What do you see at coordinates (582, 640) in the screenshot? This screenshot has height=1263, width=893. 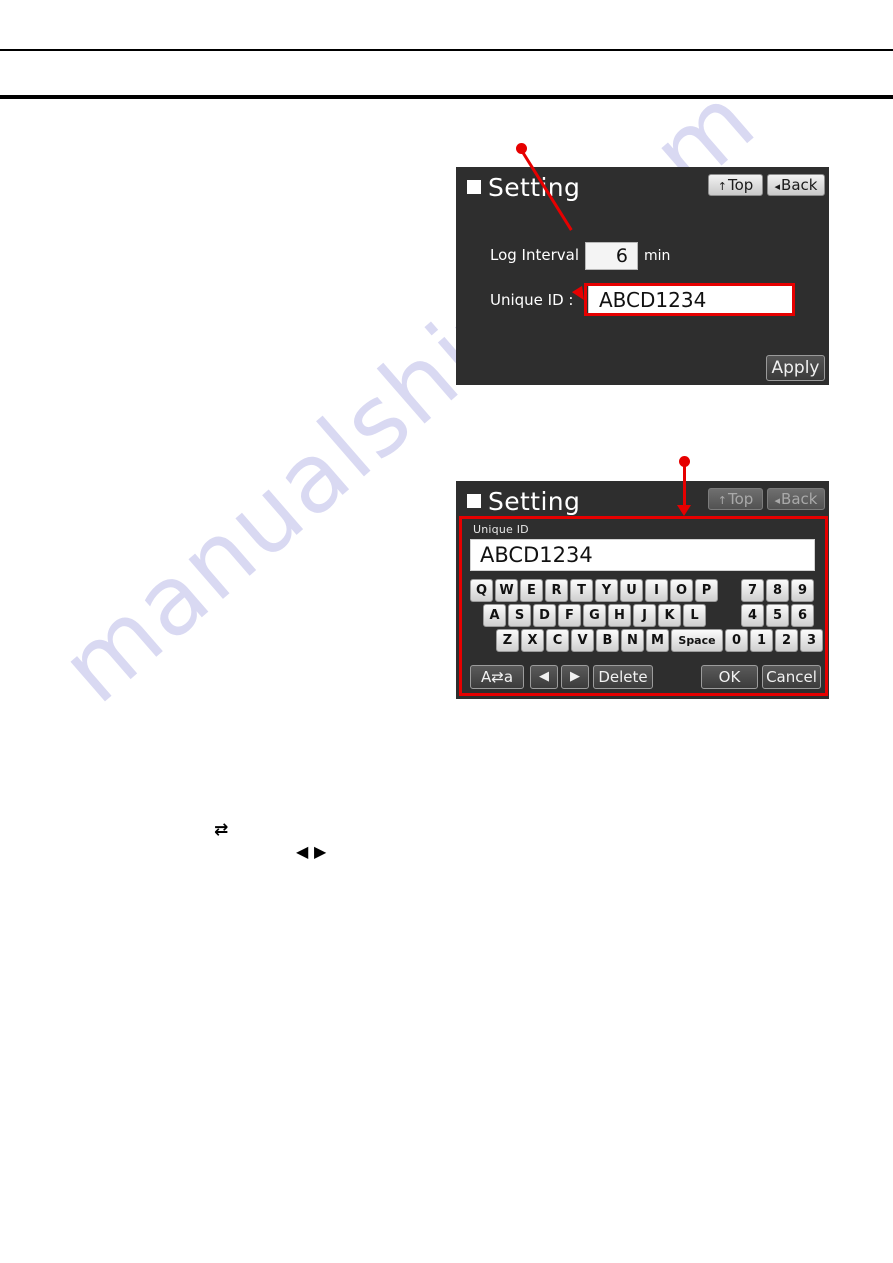 I see `key-V: V` at bounding box center [582, 640].